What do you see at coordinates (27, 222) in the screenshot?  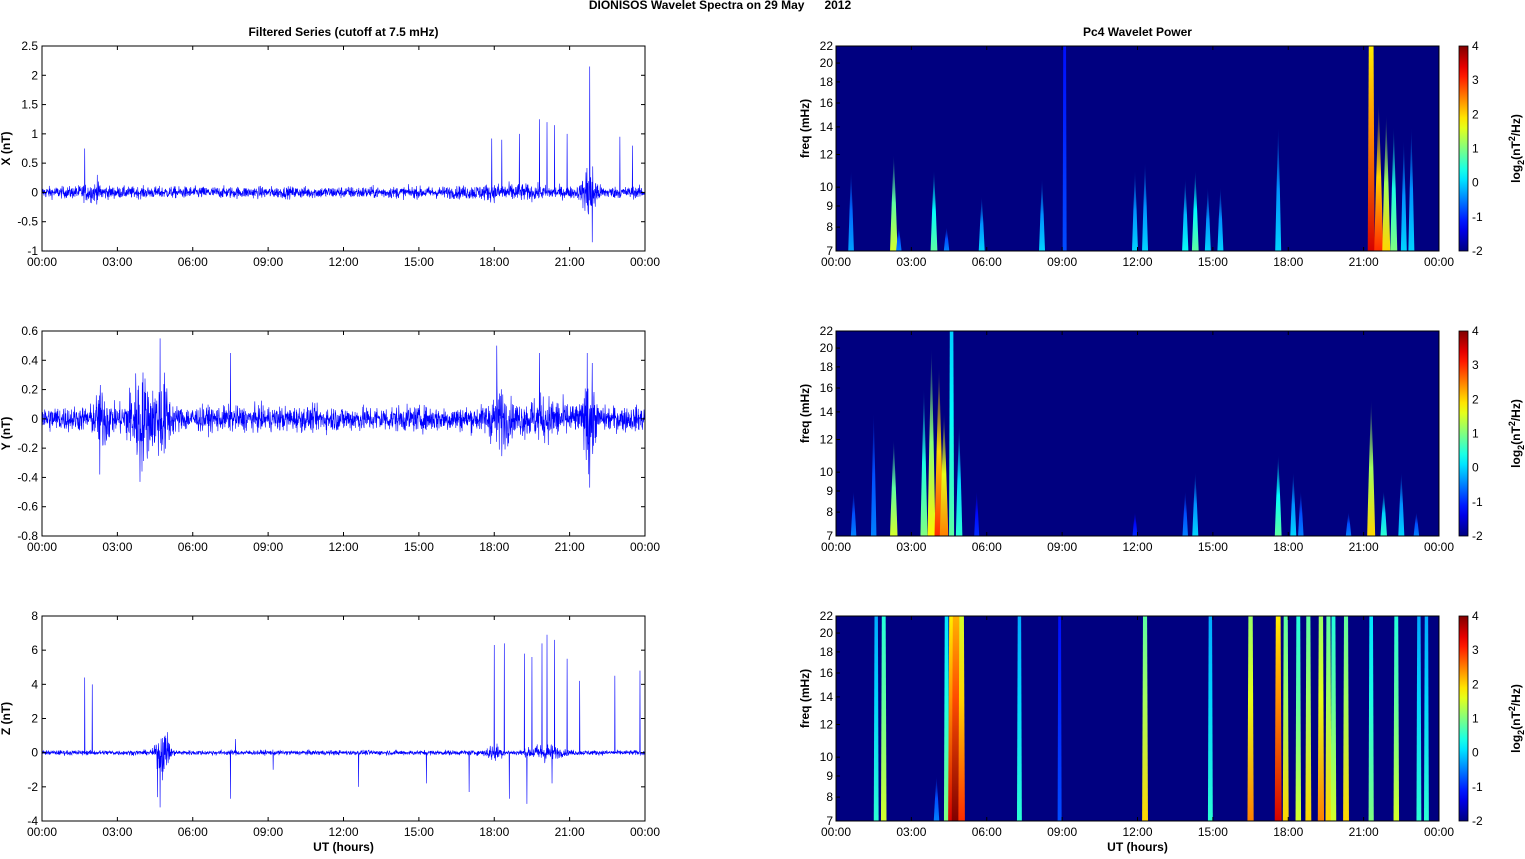 I see `ytick-label: -0.5` at bounding box center [27, 222].